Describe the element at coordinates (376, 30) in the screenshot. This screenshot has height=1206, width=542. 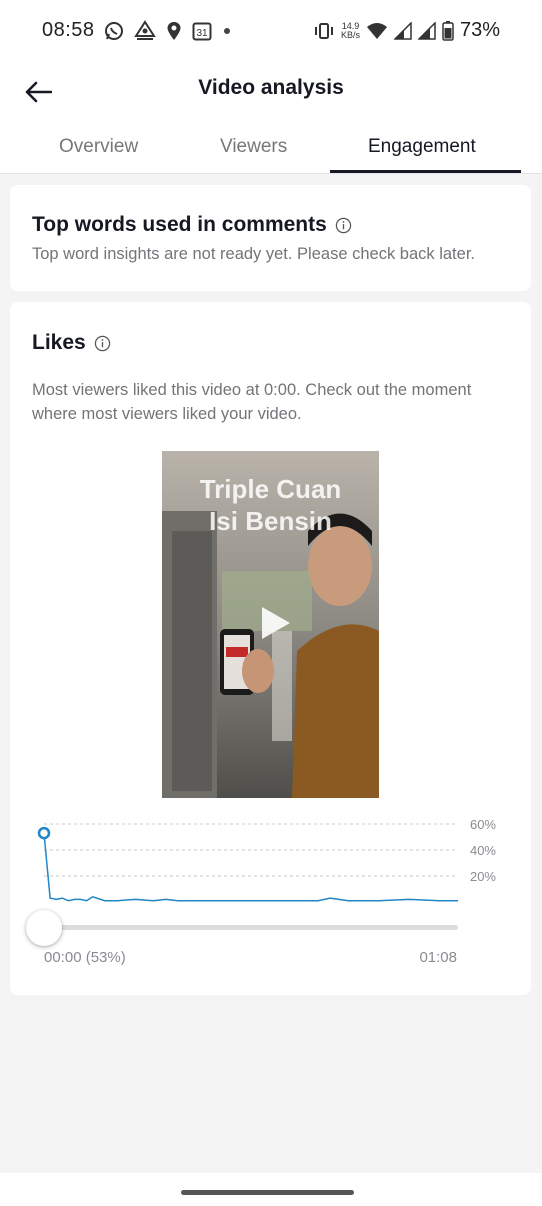
I see `wifi-icon` at that location.